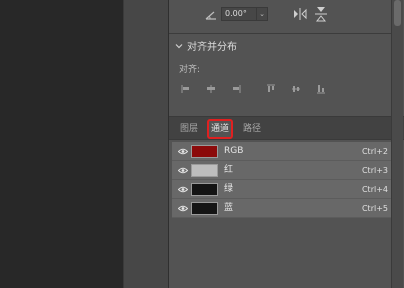 The height and width of the screenshot is (288, 404). Describe the element at coordinates (229, 189) in the screenshot. I see `channel-name: 绿` at that location.